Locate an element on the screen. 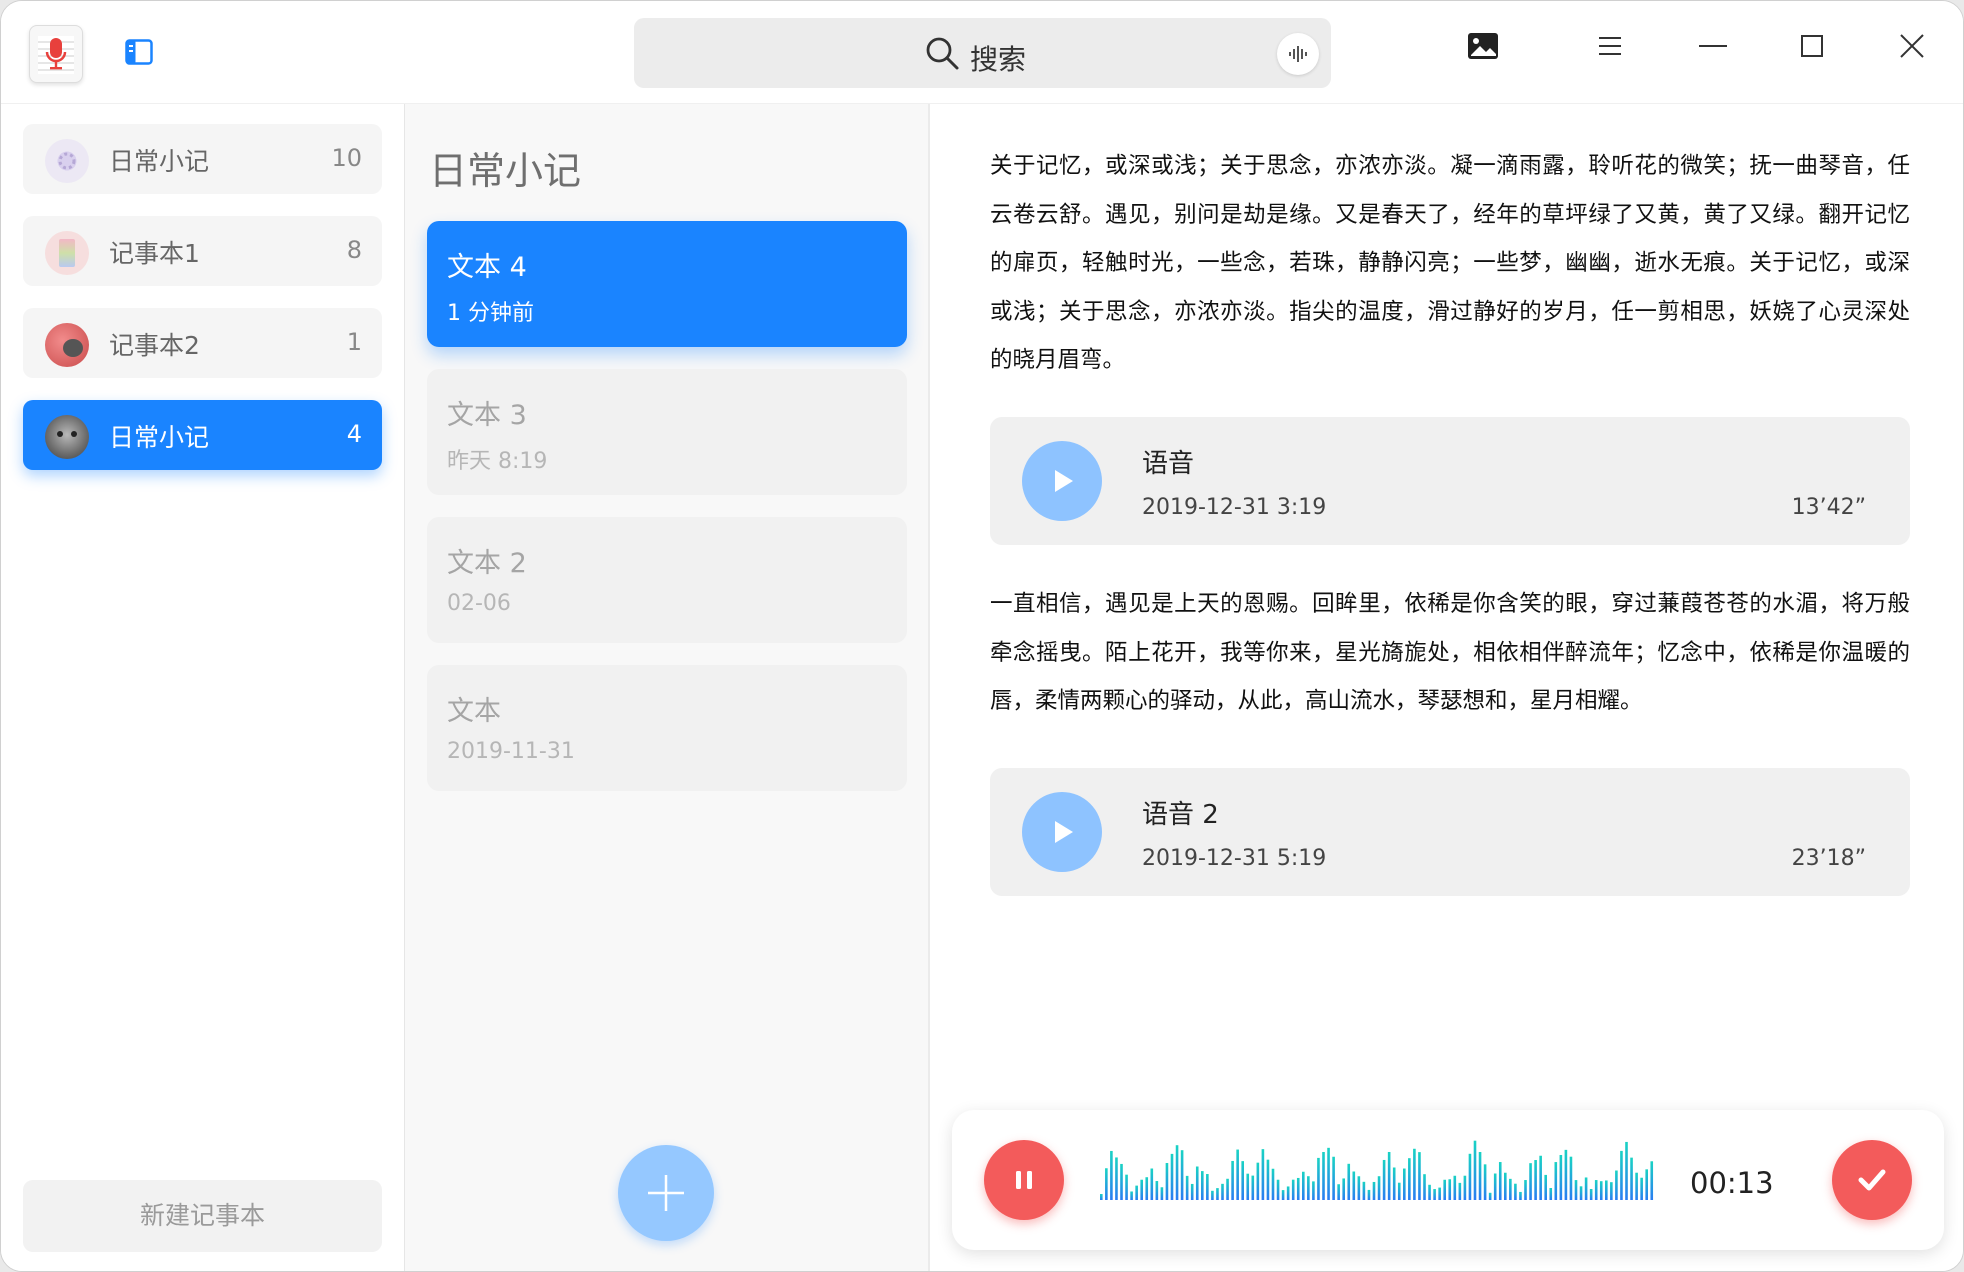  finish-recording-button is located at coordinates (1872, 1180).